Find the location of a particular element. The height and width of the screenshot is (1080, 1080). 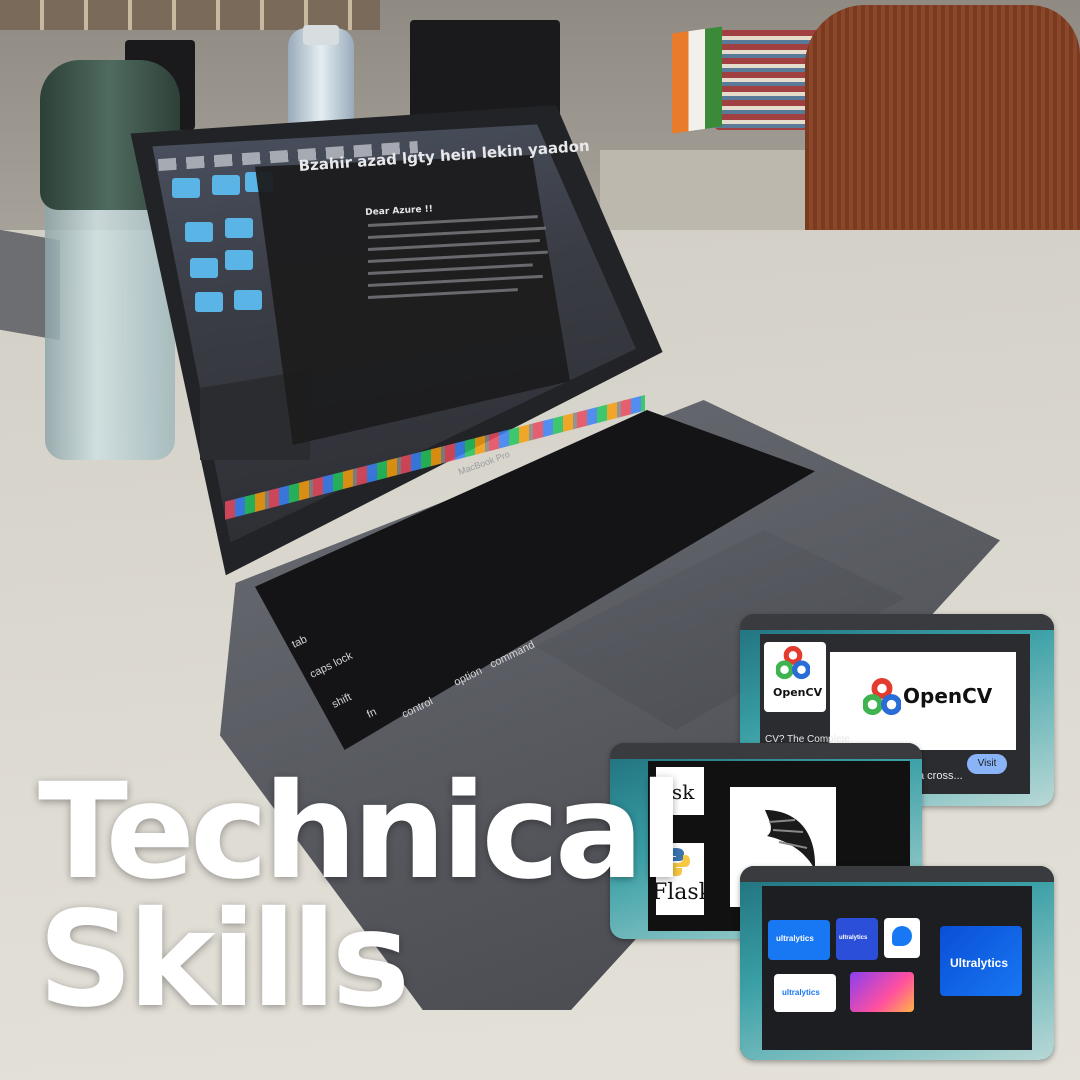

opencv-thumb-text: OpenCV is located at coordinates (798, 692).